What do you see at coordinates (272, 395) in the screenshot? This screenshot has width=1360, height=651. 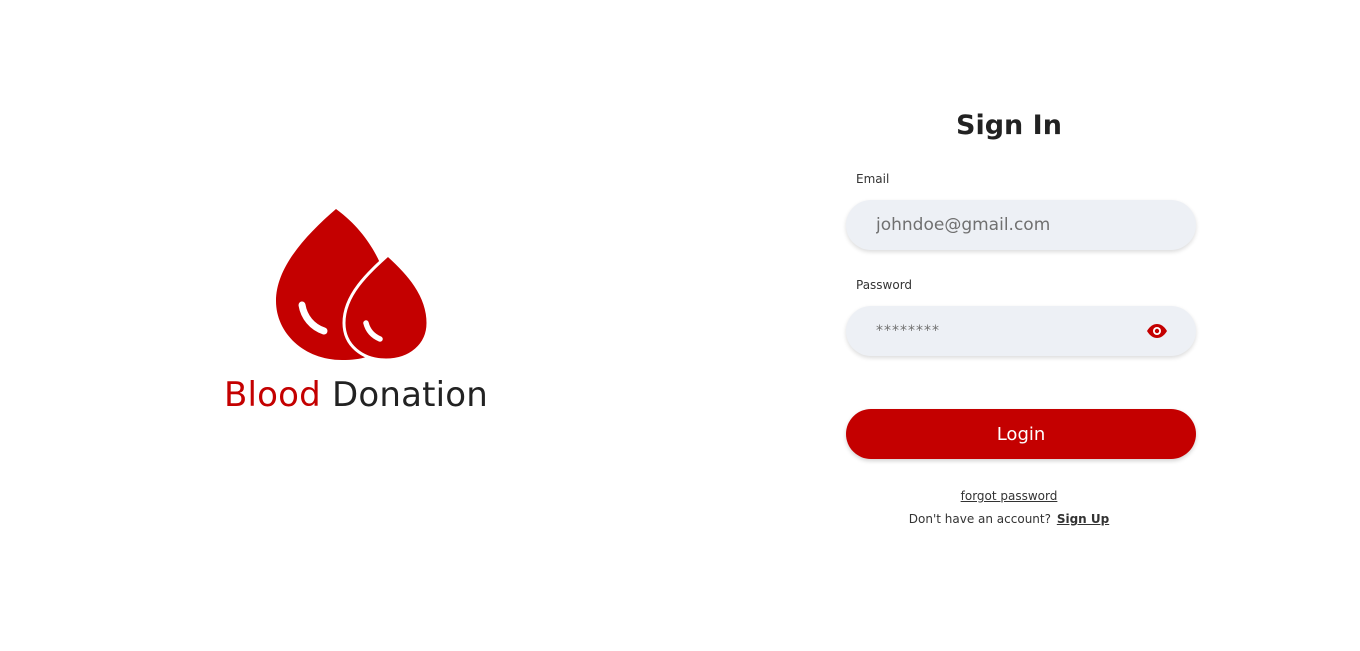 I see `brand-word-blood: Blood` at bounding box center [272, 395].